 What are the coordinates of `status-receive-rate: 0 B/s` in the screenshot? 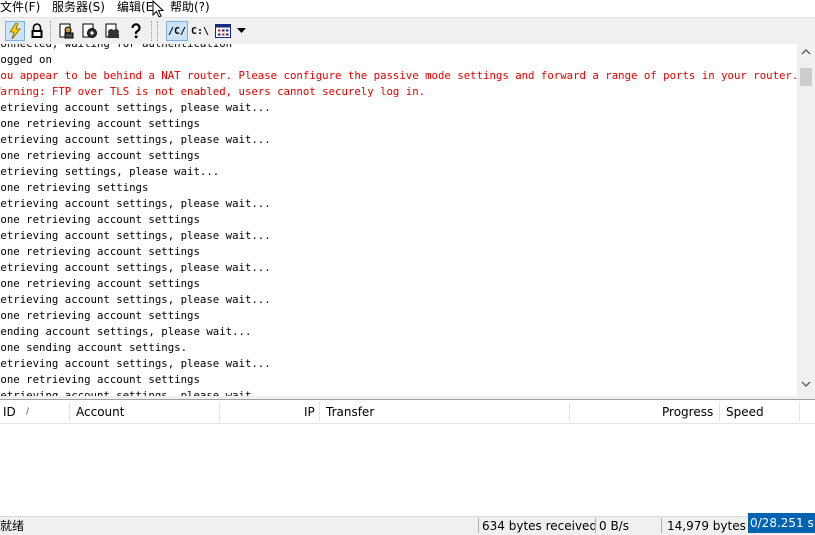 It's located at (614, 526).